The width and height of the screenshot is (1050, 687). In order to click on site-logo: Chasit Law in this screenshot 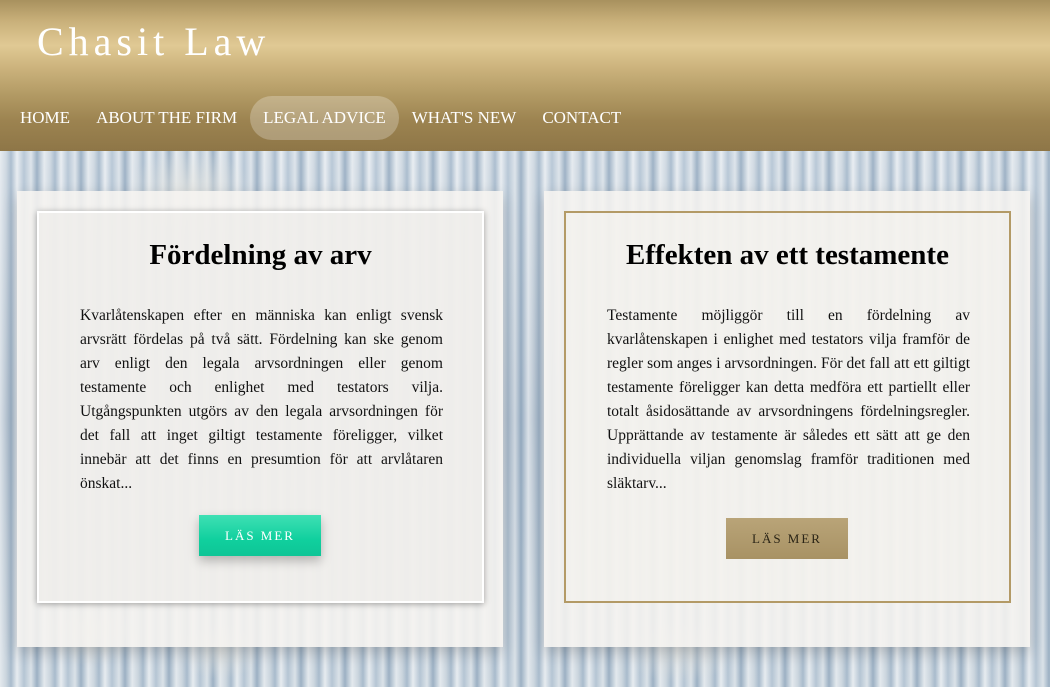, I will do `click(153, 41)`.